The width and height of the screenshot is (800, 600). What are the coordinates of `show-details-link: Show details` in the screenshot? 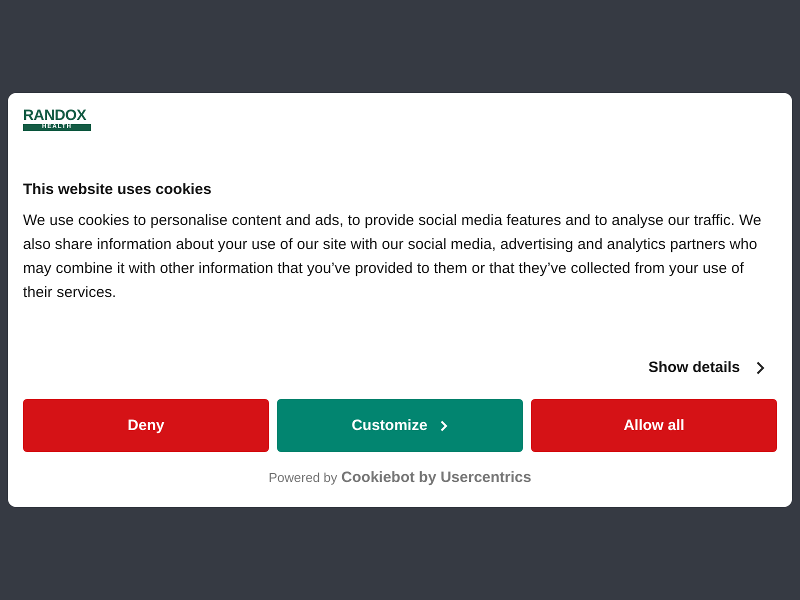 It's located at (706, 367).